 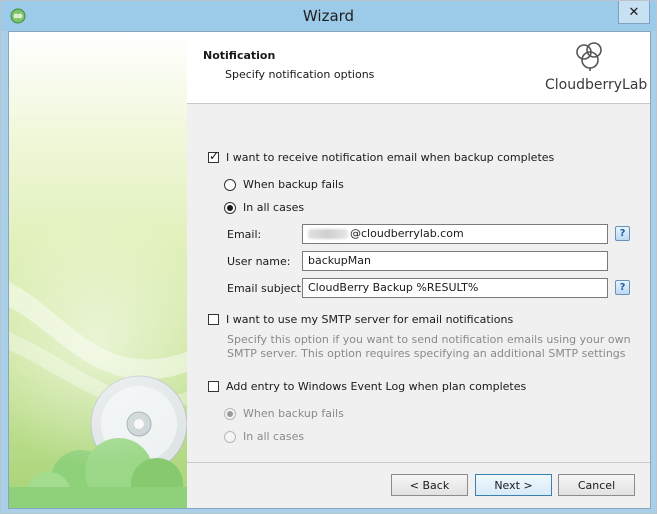 What do you see at coordinates (230, 184) in the screenshot?
I see `notify-radio-fails` at bounding box center [230, 184].